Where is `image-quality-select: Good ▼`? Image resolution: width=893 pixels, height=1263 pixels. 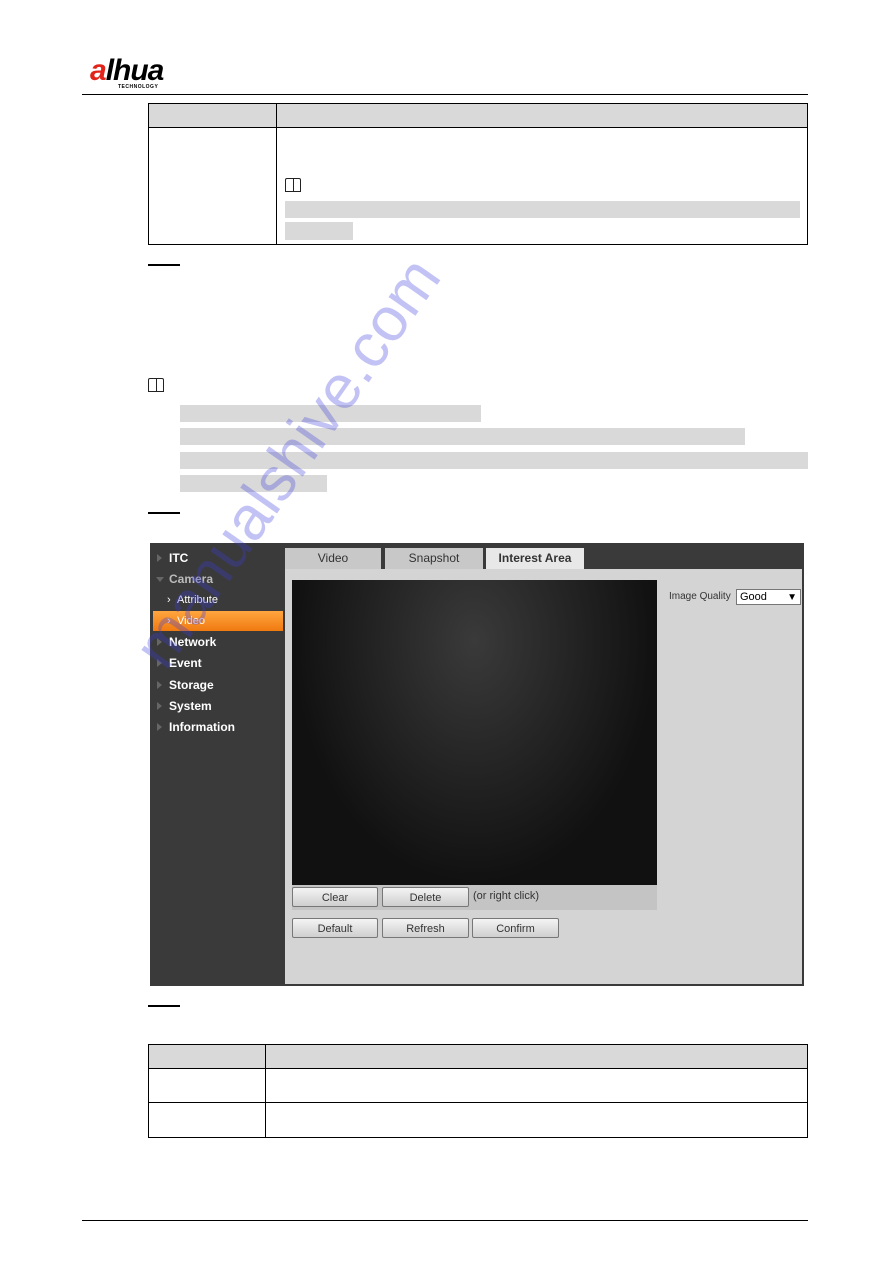 image-quality-select: Good ▼ is located at coordinates (768, 597).